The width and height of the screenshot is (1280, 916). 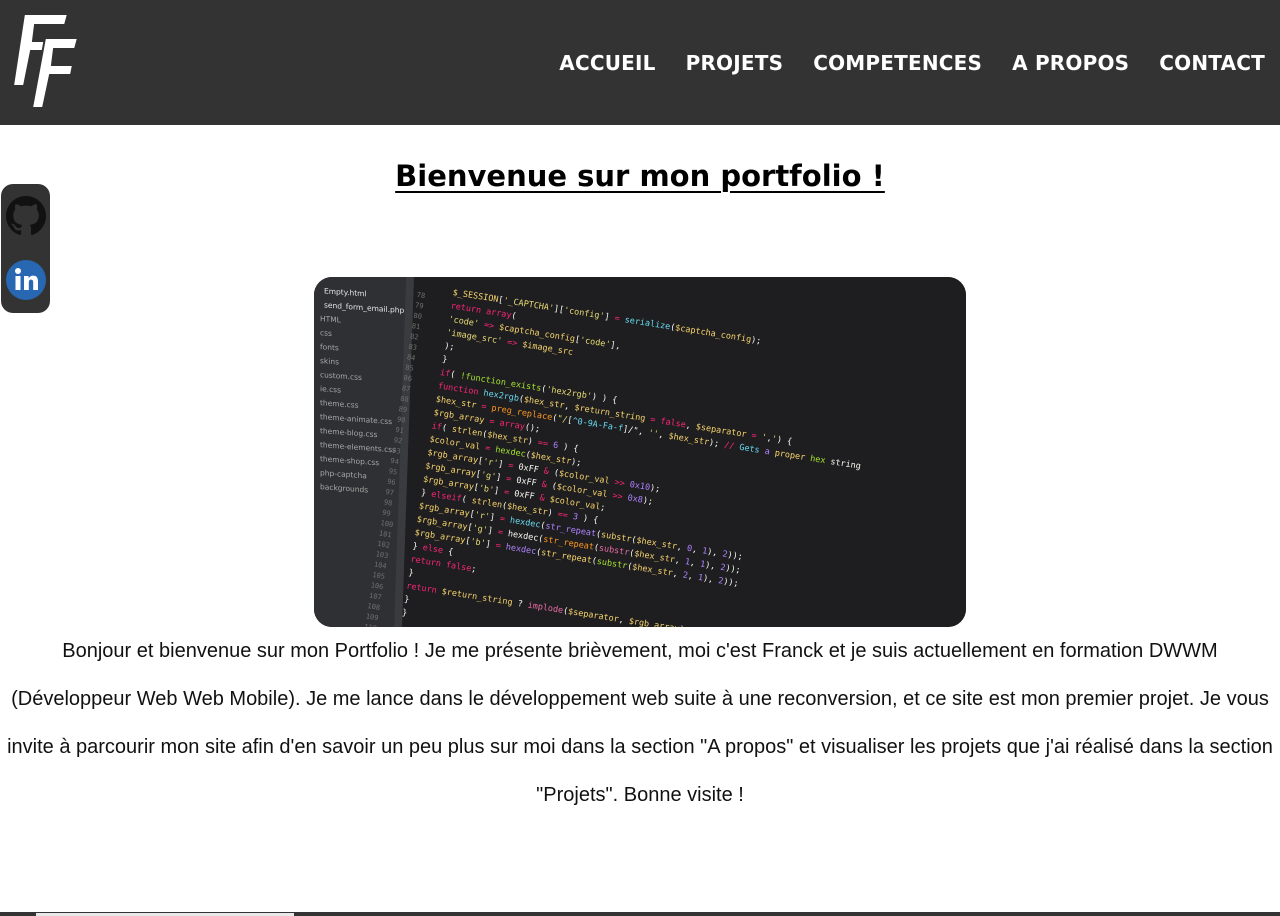 I want to click on page-title-text: Bienvenue sur mon portfolio !, so click(x=640, y=176).